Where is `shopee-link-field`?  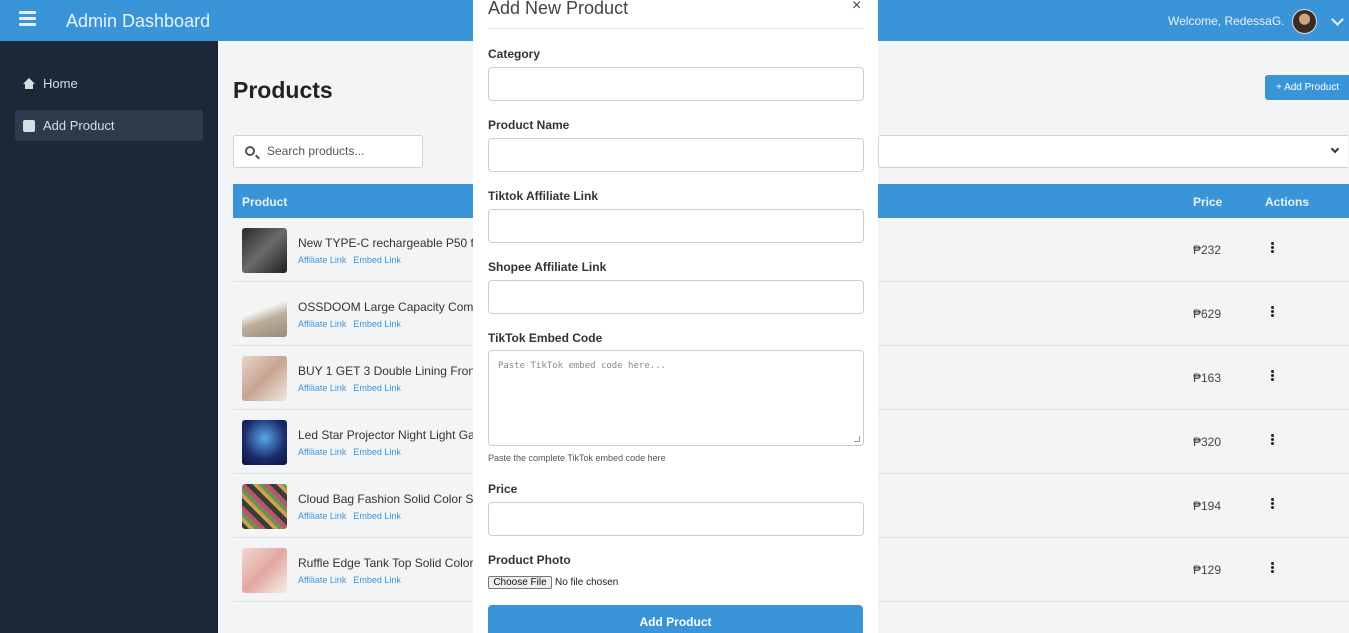 shopee-link-field is located at coordinates (676, 297).